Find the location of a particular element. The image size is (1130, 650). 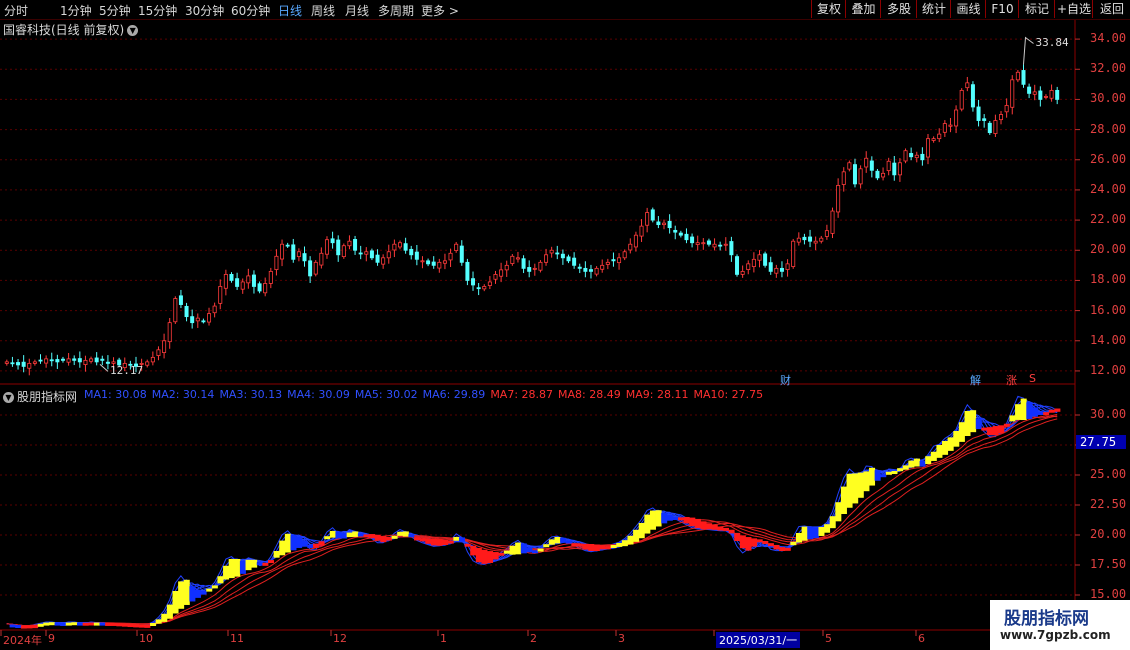

date-label: 2 is located at coordinates (533, 638).